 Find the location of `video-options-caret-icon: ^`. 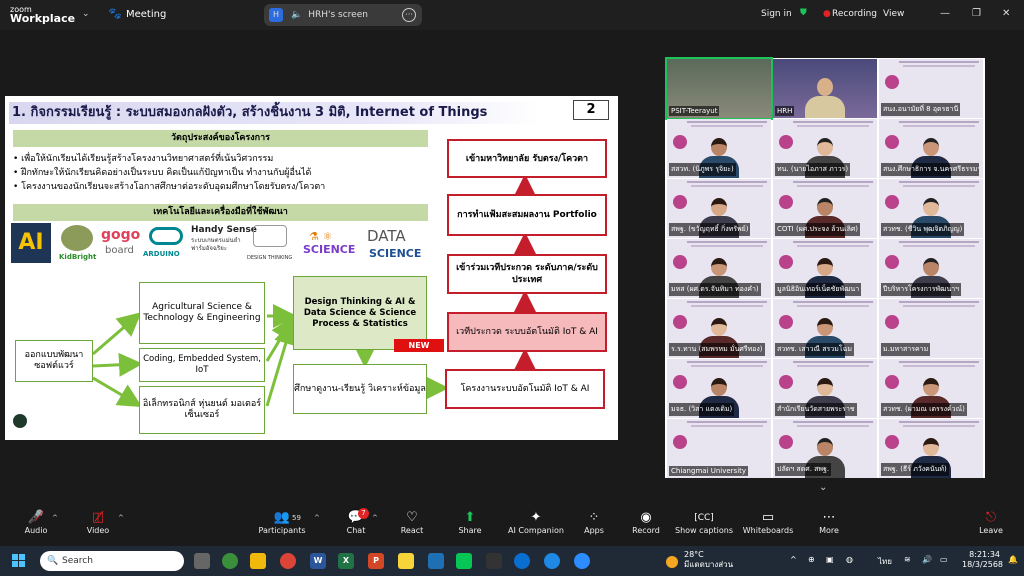

video-options-caret-icon: ^ is located at coordinates (121, 518).